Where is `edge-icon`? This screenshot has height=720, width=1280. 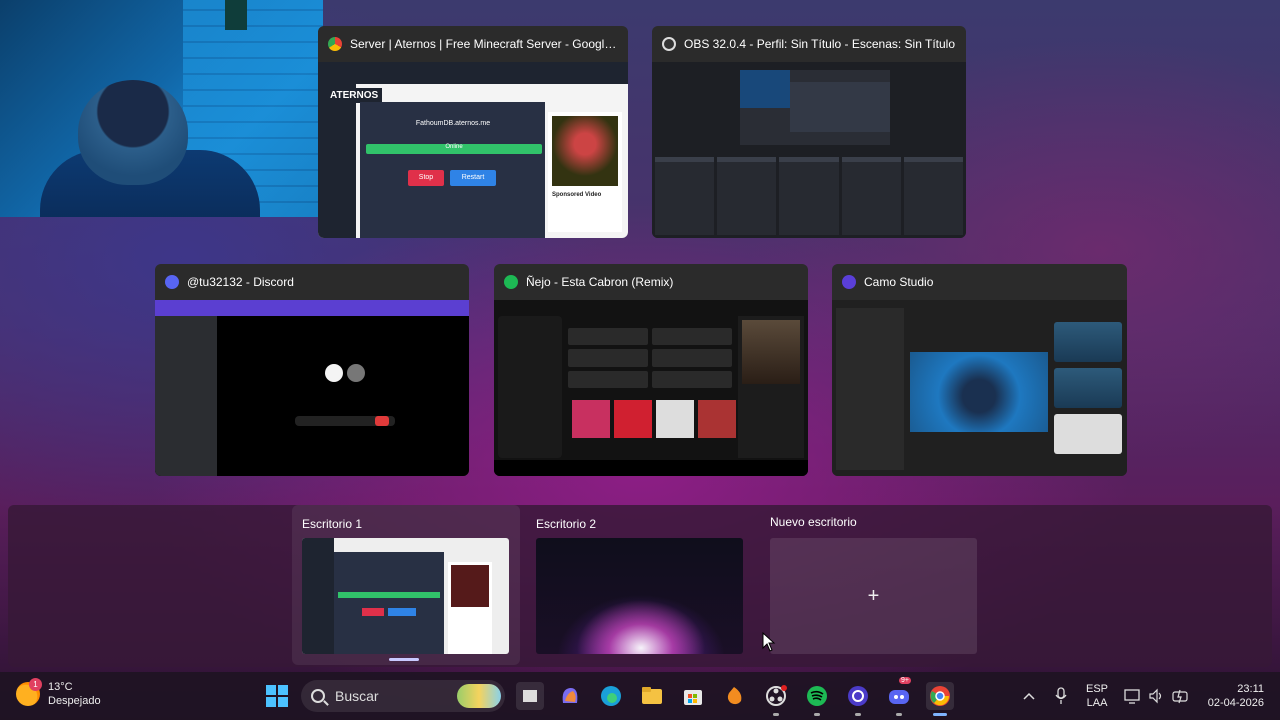
edge-icon is located at coordinates (611, 696).